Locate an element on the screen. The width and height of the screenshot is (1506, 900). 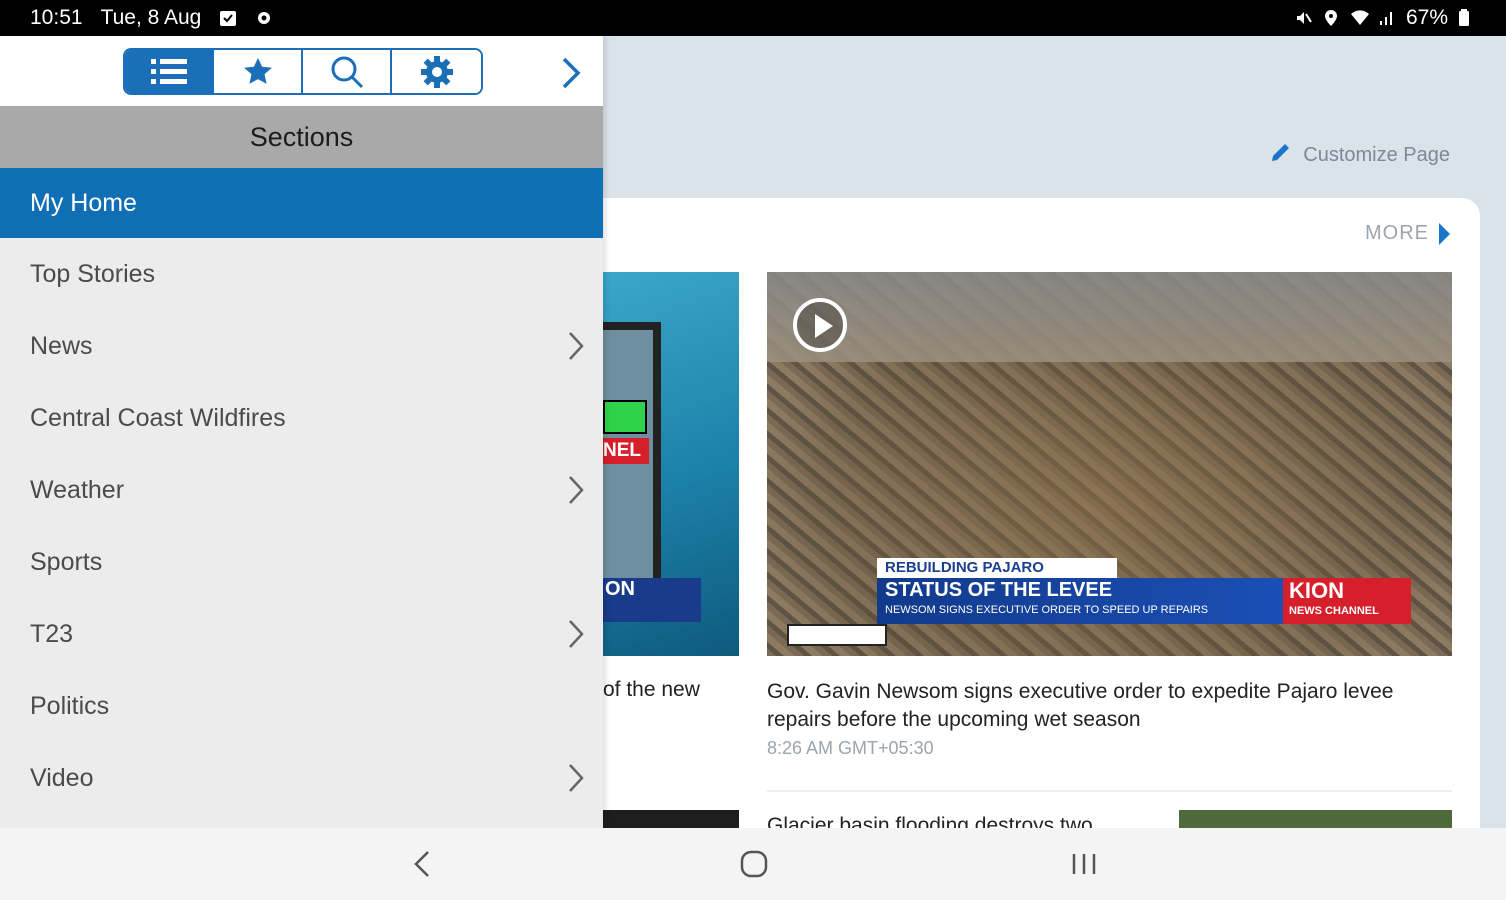
star-icon is located at coordinates (257, 70).